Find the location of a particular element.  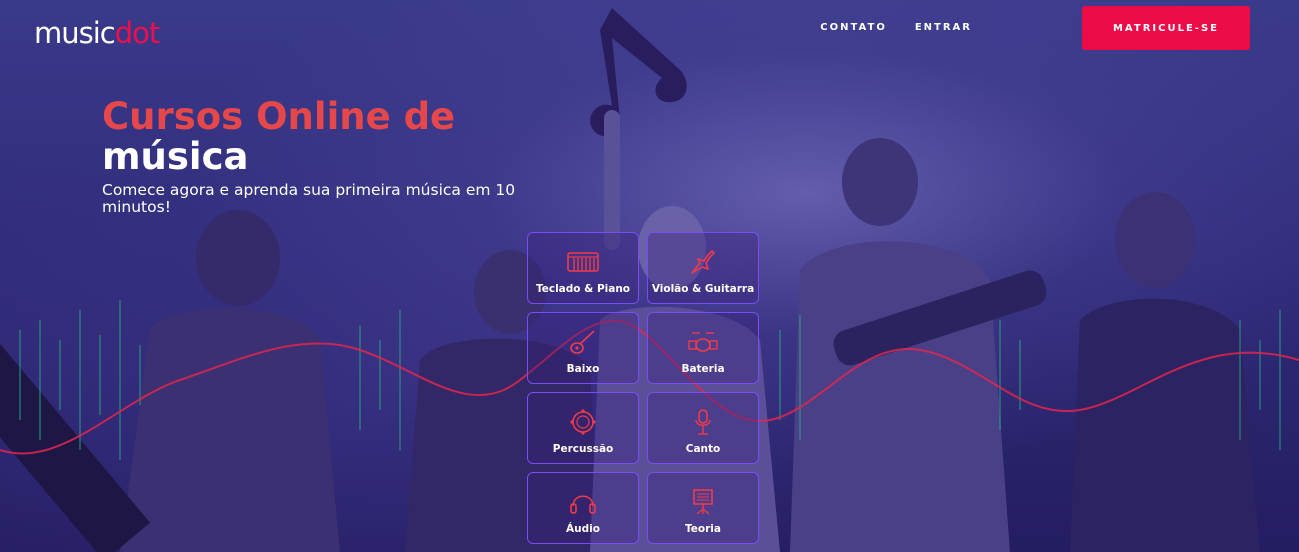

title-line-1: Cursos Online de is located at coordinates (279, 116).